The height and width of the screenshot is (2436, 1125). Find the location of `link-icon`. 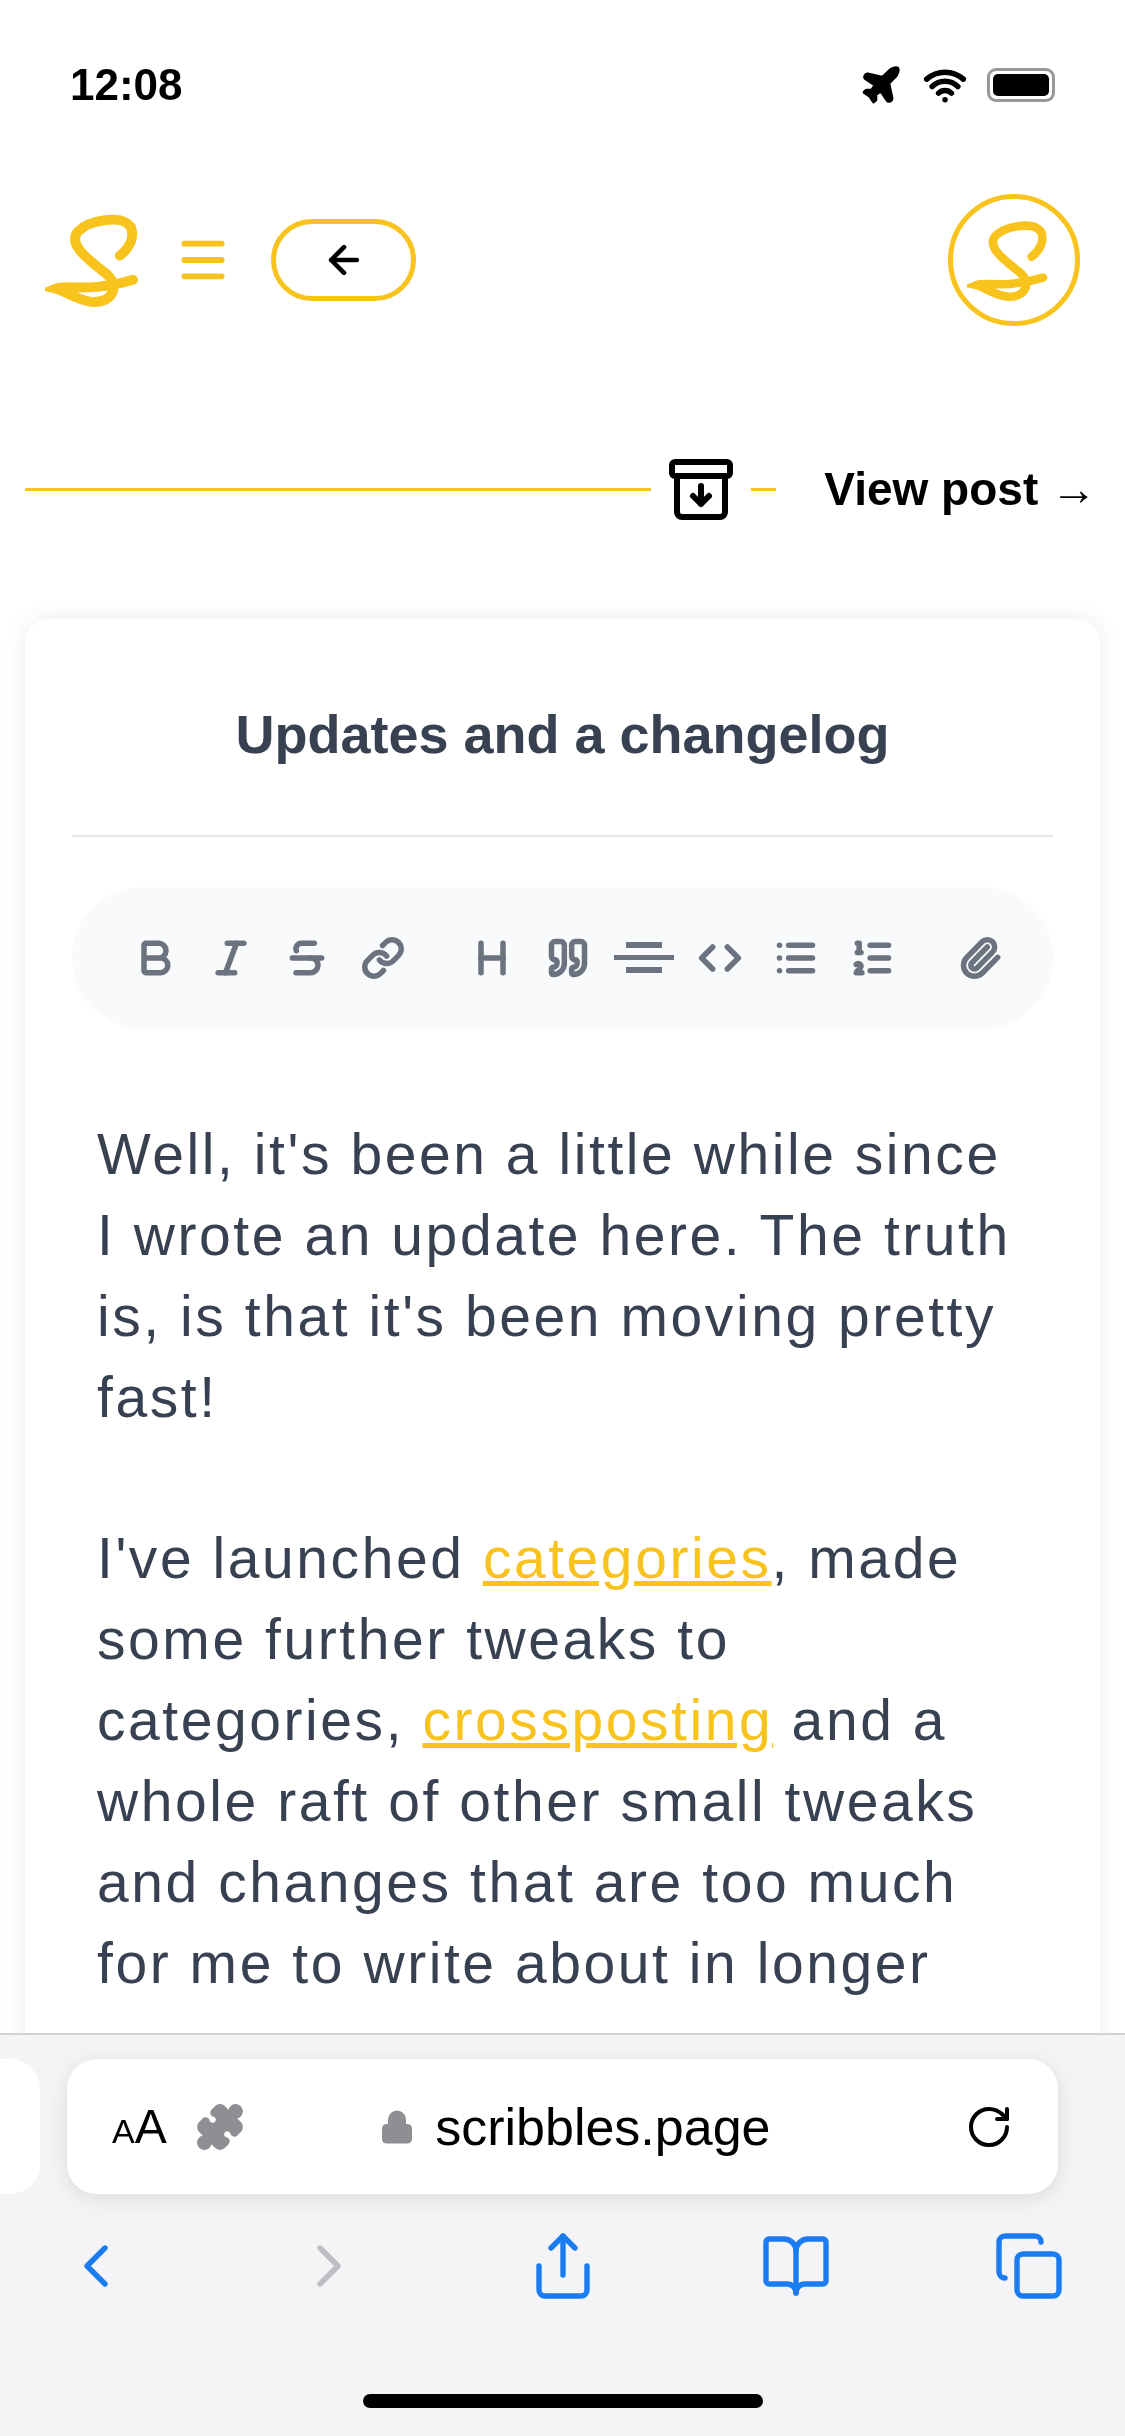

link-icon is located at coordinates (383, 958).